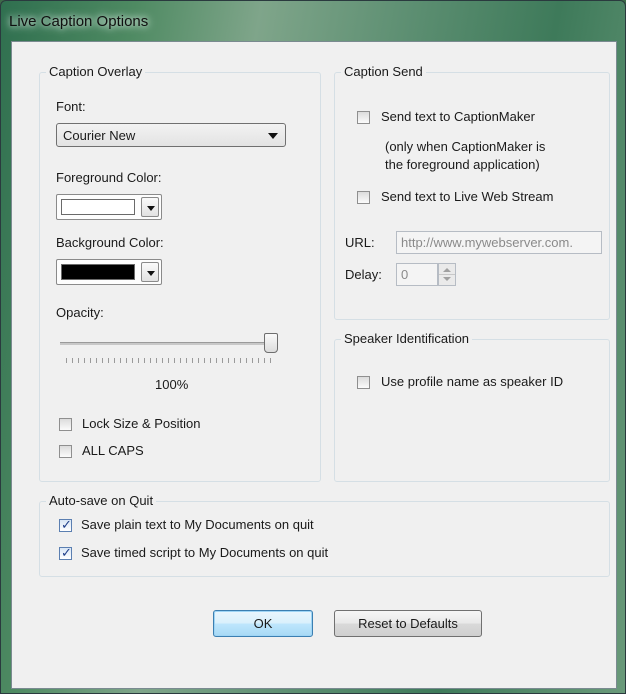 This screenshot has width=626, height=694. Describe the element at coordinates (98, 272) in the screenshot. I see `background-color-swatch` at that location.